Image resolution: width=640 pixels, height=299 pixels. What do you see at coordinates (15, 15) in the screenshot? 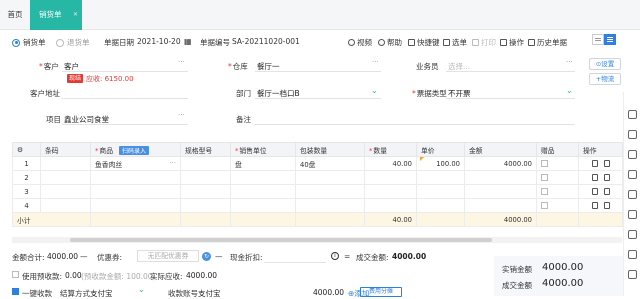
I see `tab-home: 首页` at bounding box center [15, 15].